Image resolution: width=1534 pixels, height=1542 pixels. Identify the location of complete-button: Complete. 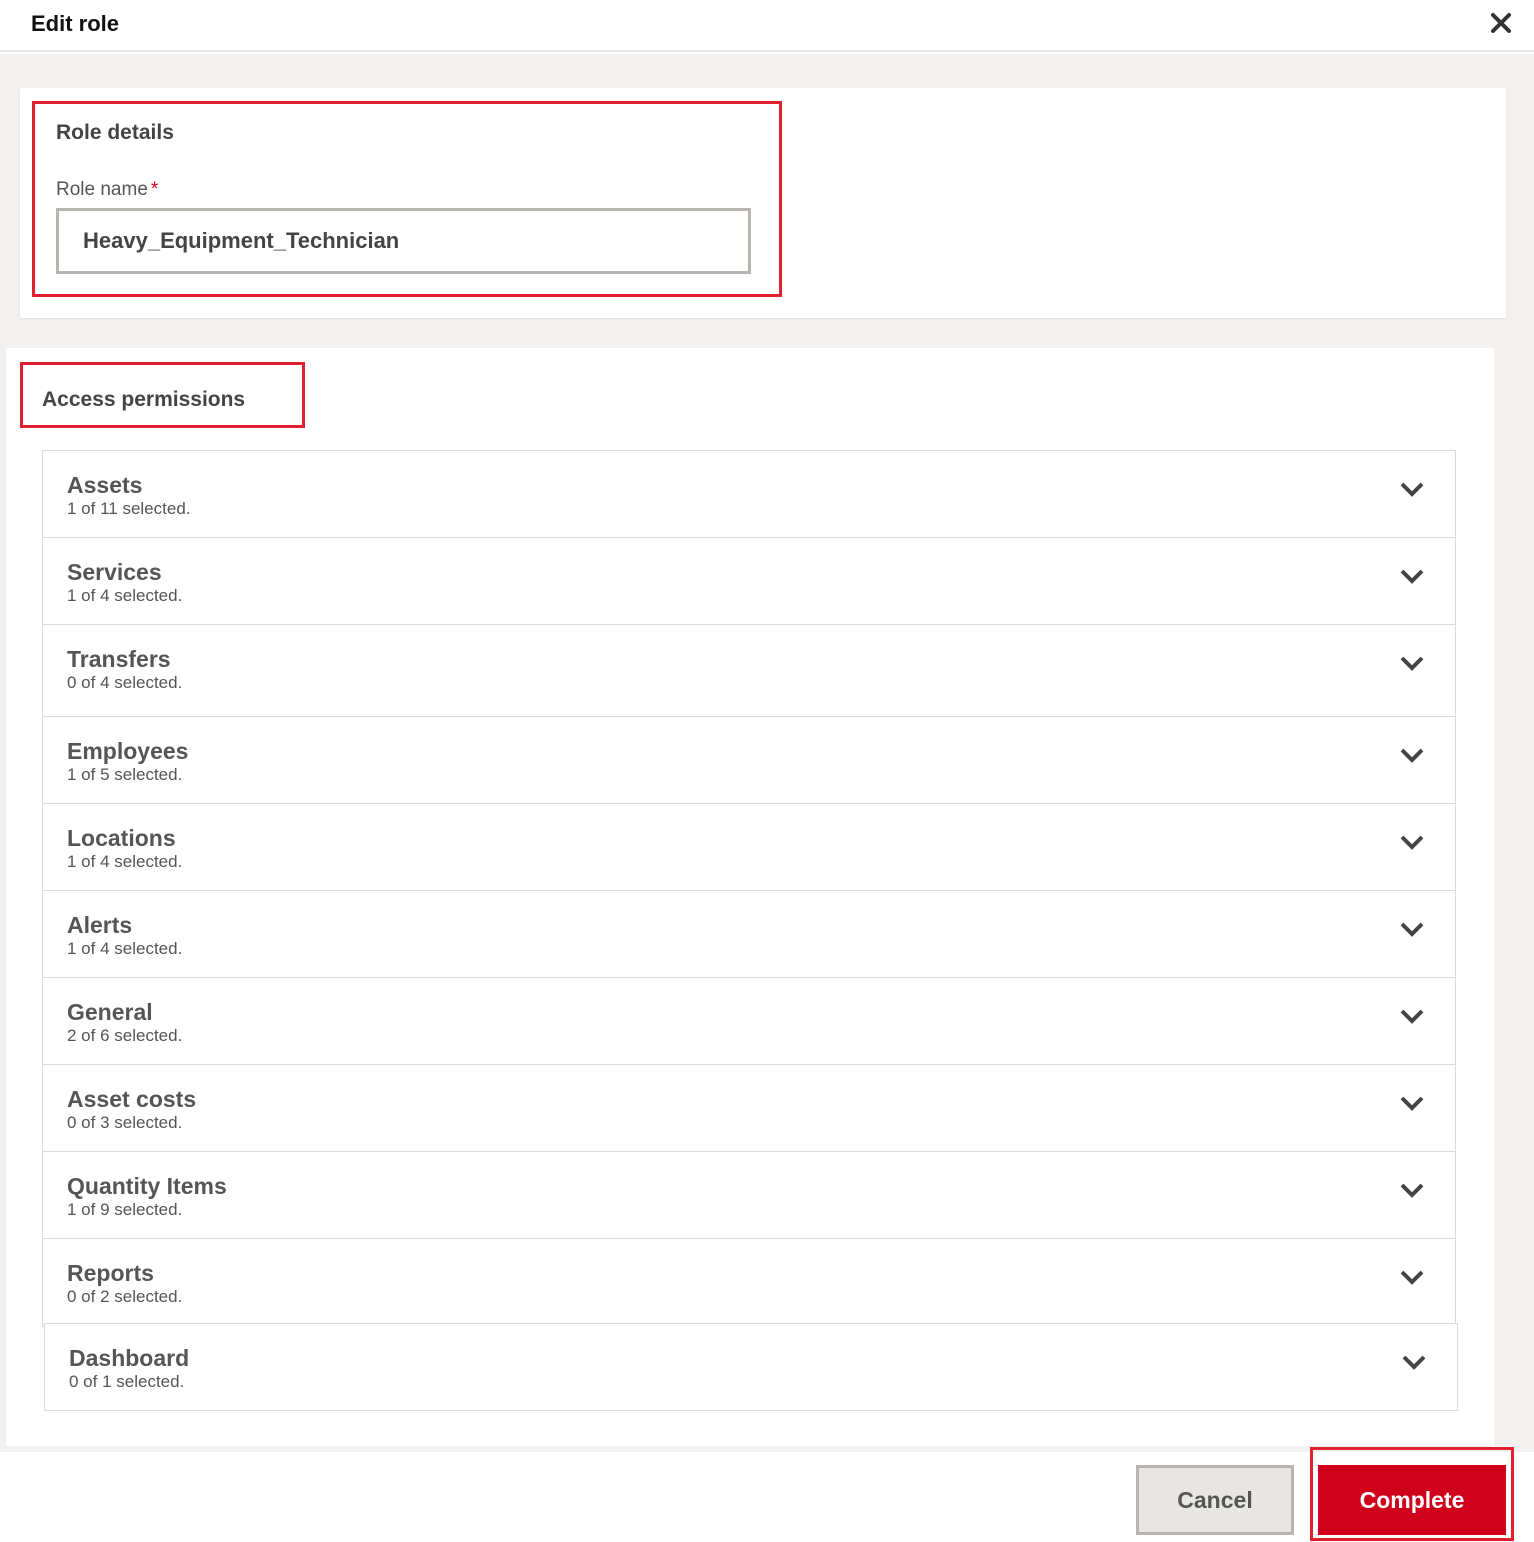
(1412, 1500).